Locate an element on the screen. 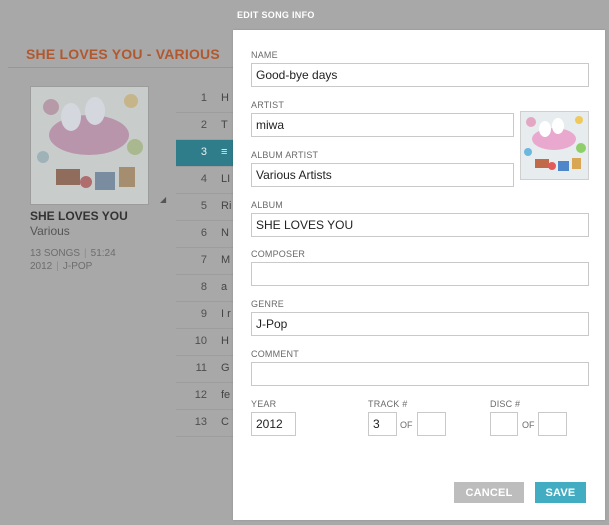 Image resolution: width=609 pixels, height=525 pixels. track-row: 1H is located at coordinates (206, 99).